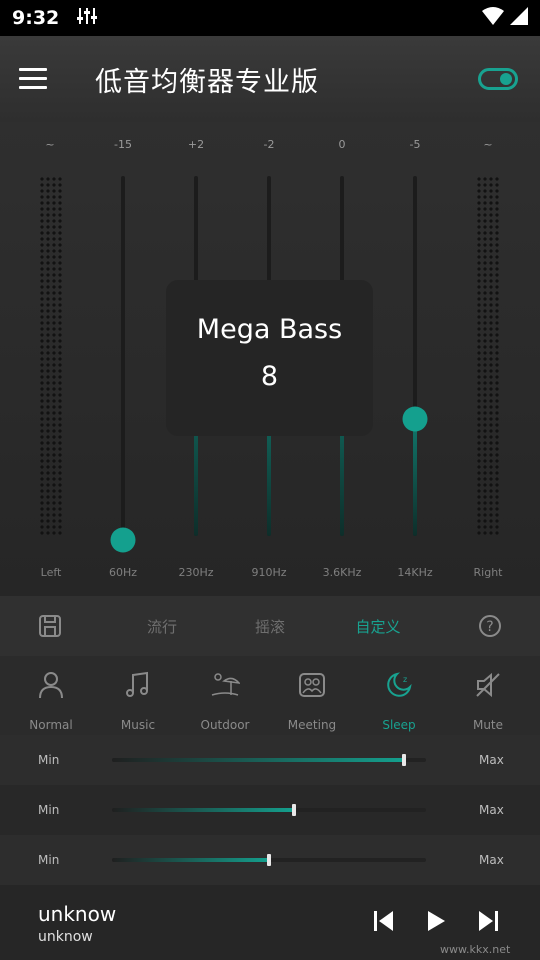 This screenshot has width=540, height=960. Describe the element at coordinates (207, 82) in the screenshot. I see `app-title: 低音均衡器专业版` at that location.